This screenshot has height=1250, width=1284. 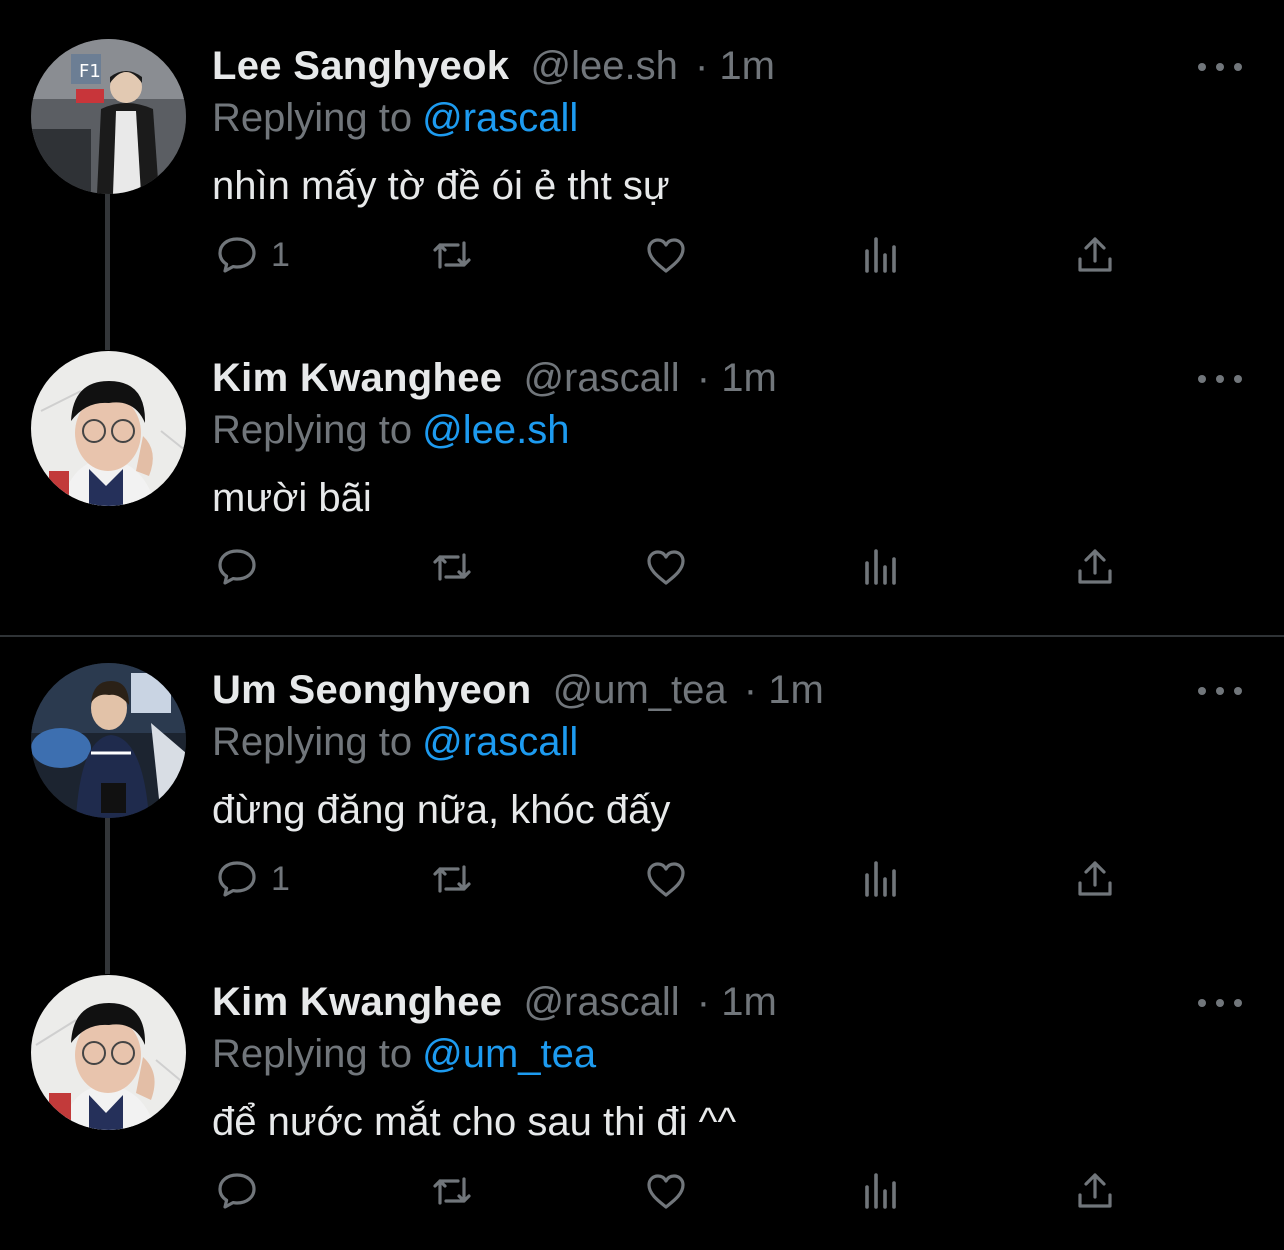 I want to click on replying-to-line: Replying to @um_tea, so click(x=404, y=1054).